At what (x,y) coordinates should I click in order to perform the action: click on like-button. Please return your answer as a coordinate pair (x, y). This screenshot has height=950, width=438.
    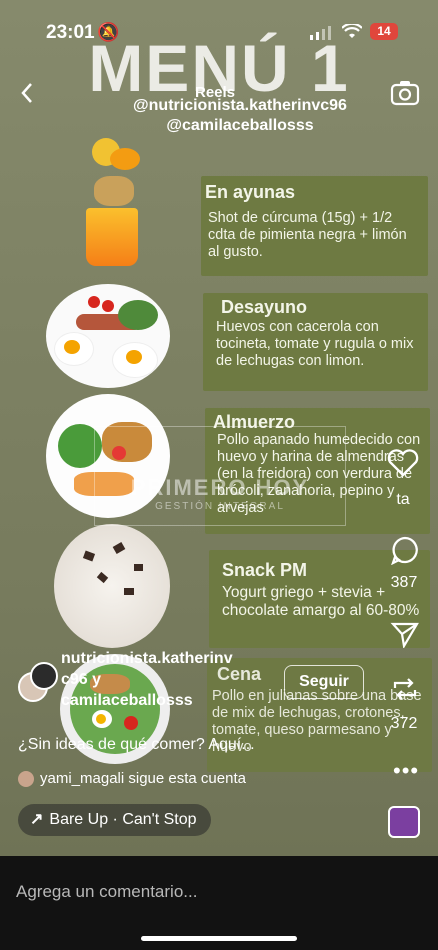
    Looking at the image, I should click on (403, 465).